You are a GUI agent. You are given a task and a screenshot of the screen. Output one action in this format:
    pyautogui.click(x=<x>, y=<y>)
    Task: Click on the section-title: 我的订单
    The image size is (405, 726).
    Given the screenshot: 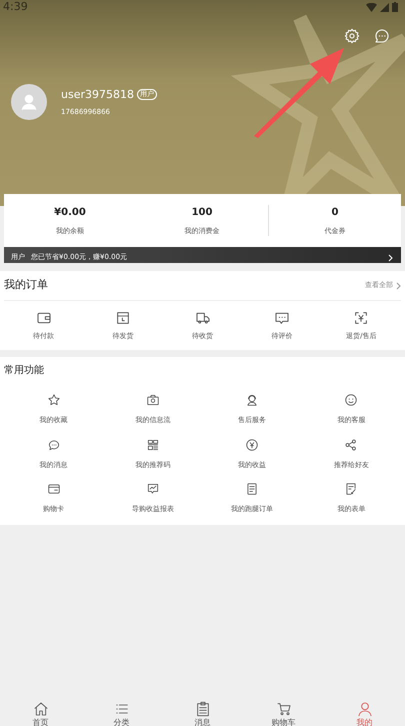 What is the action you would take?
    pyautogui.click(x=26, y=285)
    